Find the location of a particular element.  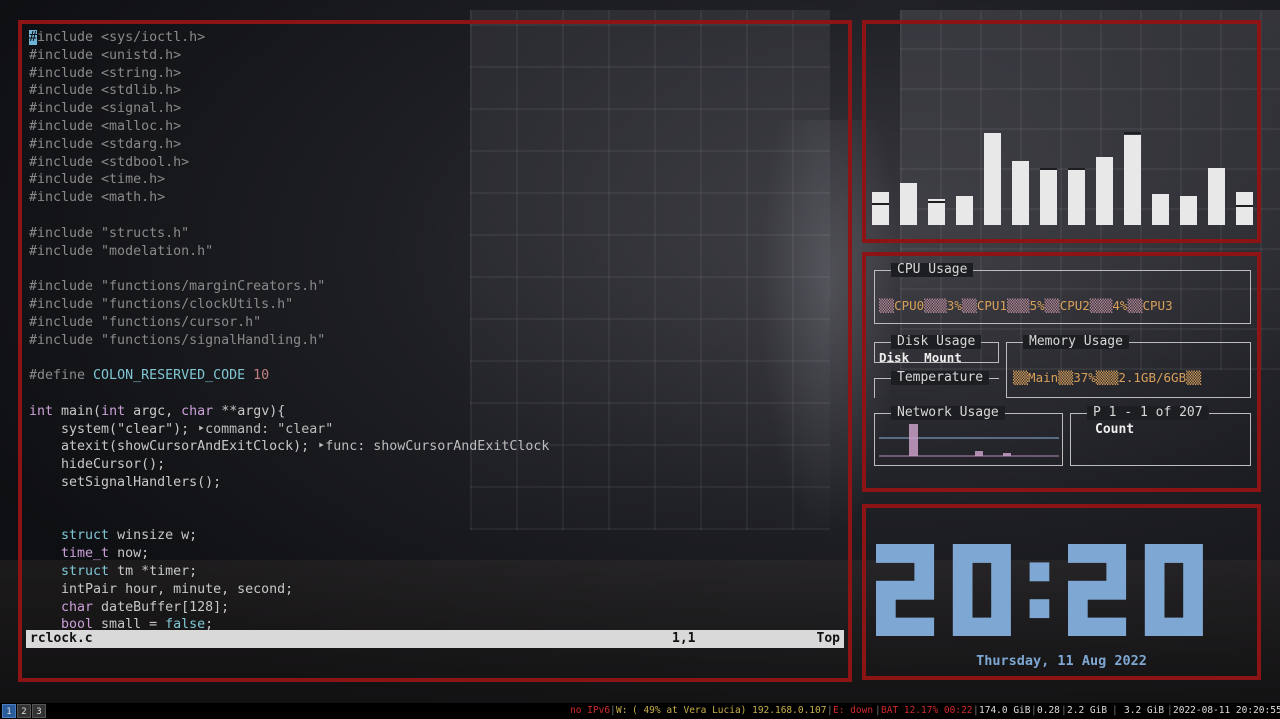

code-line: #include "functions/clockUtils.h" is located at coordinates (435, 305).